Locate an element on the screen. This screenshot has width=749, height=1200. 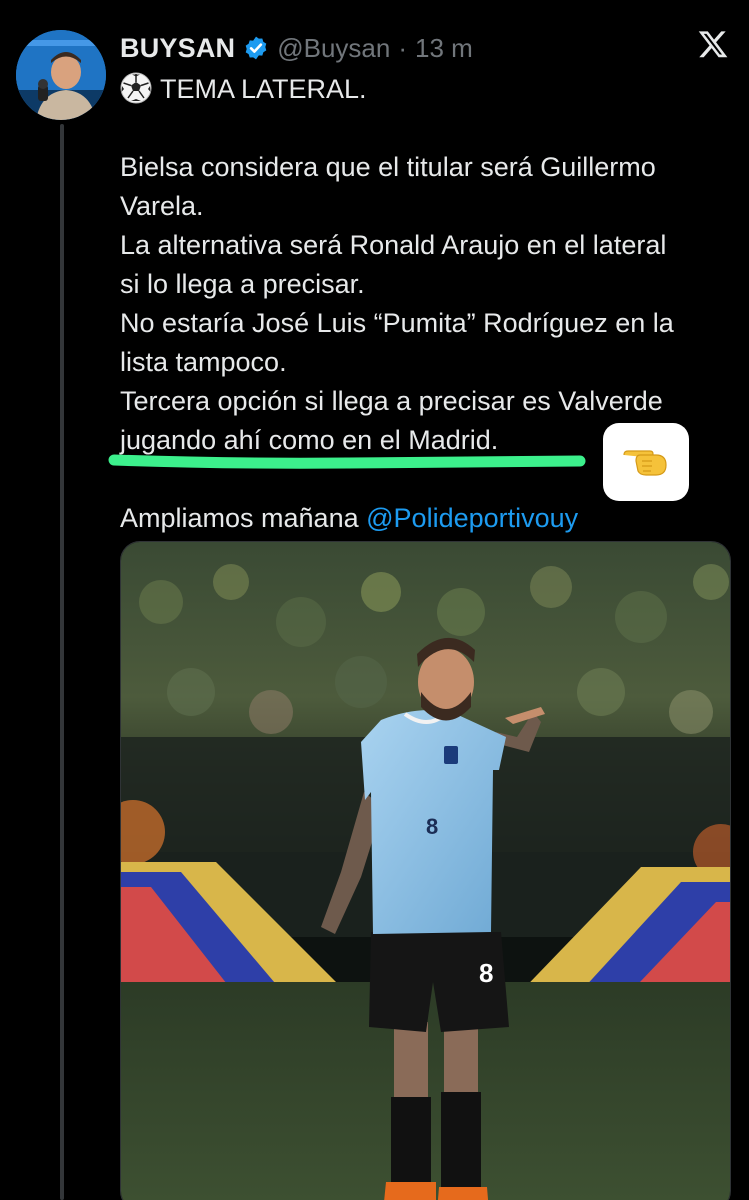
highlight-underline is located at coordinates (347, 461).